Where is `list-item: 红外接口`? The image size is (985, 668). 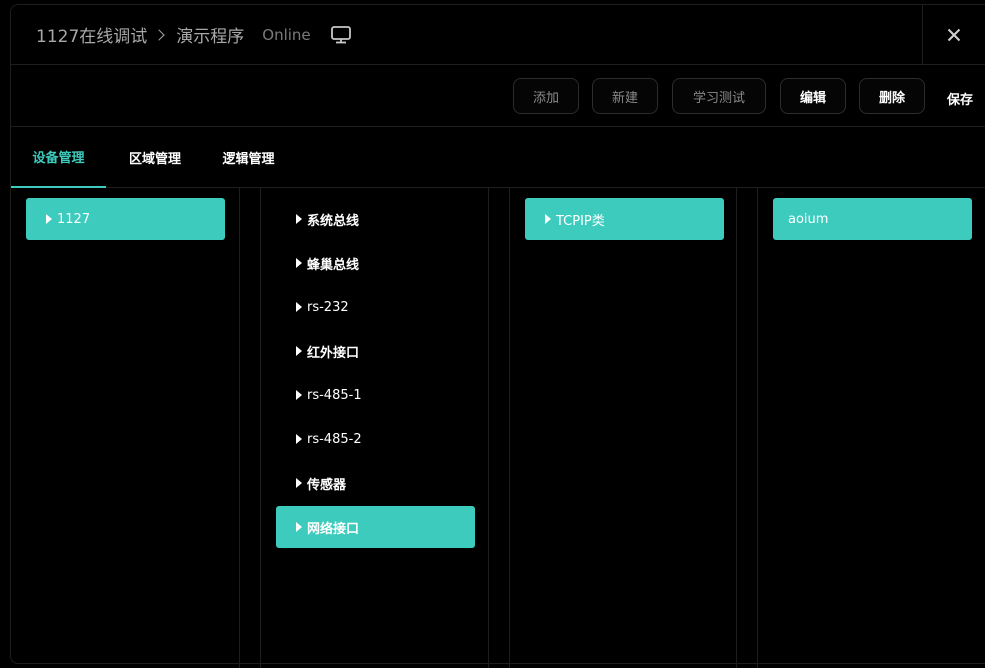 list-item: 红外接口 is located at coordinates (375, 351).